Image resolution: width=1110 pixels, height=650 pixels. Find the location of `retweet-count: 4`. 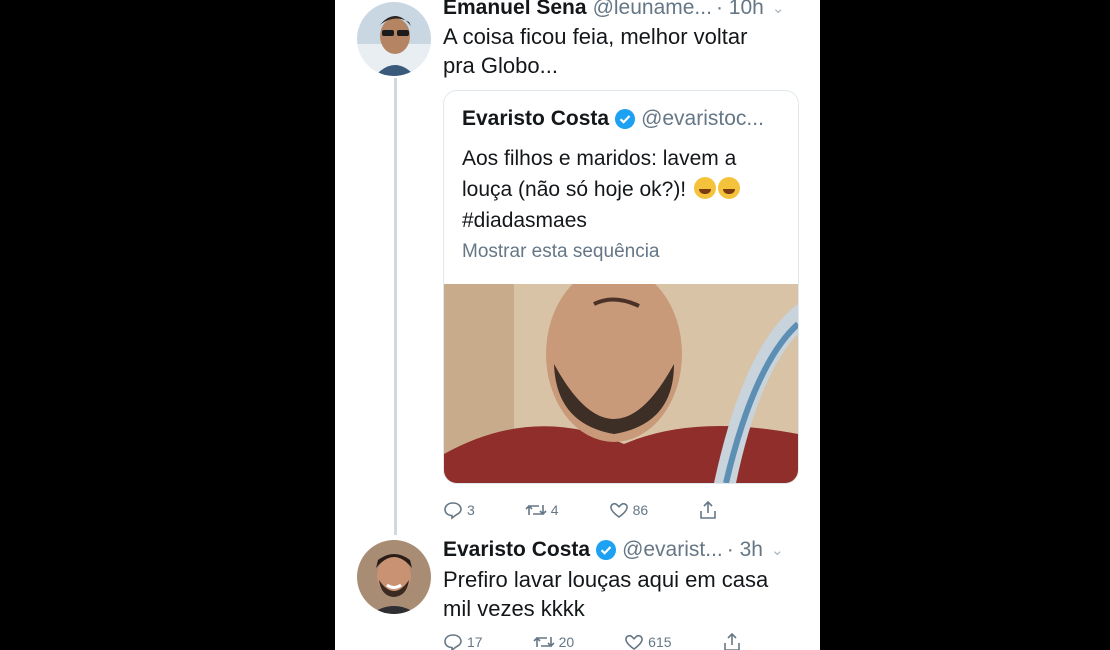

retweet-count: 4 is located at coordinates (554, 510).